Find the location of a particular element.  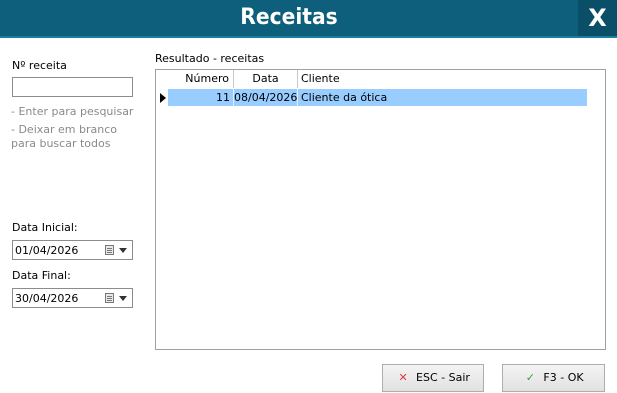

window-title: Receitas is located at coordinates (289, 17).